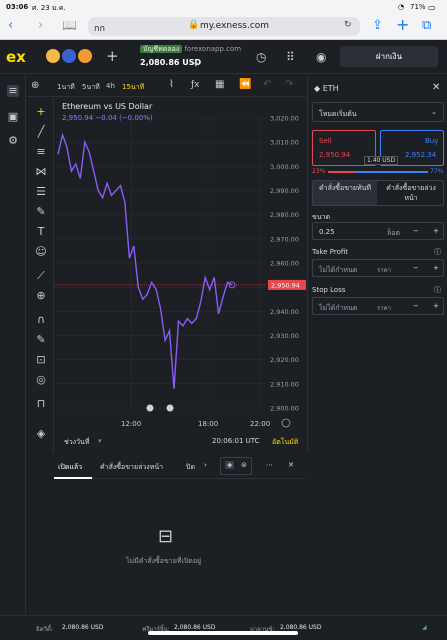  I want to click on chart-type-icon: ⌇, so click(171, 84).